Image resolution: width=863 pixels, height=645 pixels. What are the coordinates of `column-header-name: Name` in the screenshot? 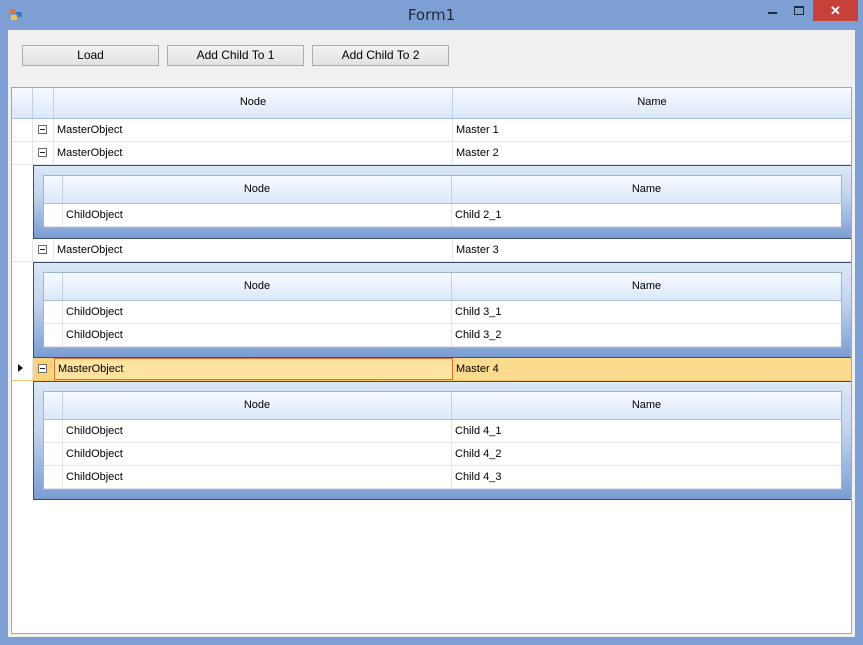 It's located at (652, 103).